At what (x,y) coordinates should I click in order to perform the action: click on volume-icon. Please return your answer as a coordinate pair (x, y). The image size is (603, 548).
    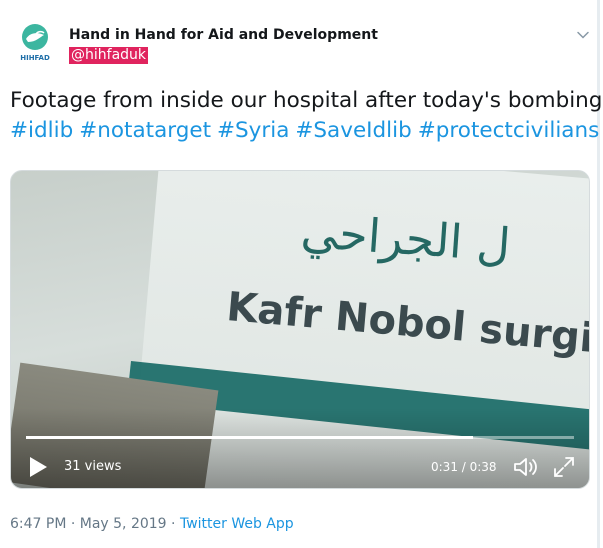
    Looking at the image, I should click on (527, 467).